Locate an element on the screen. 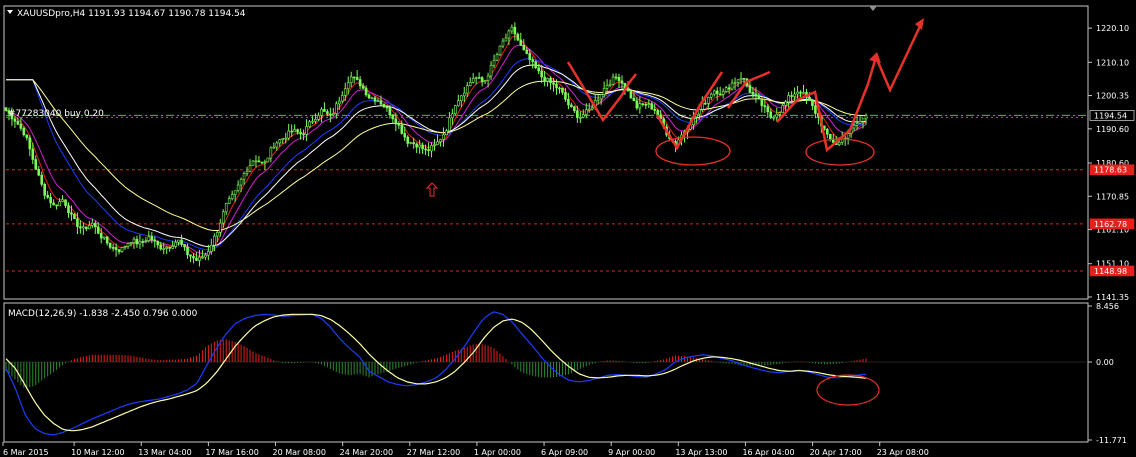 The width and height of the screenshot is (1136, 457). time-tick-label: 20 Mar 08:00 is located at coordinates (299, 452).